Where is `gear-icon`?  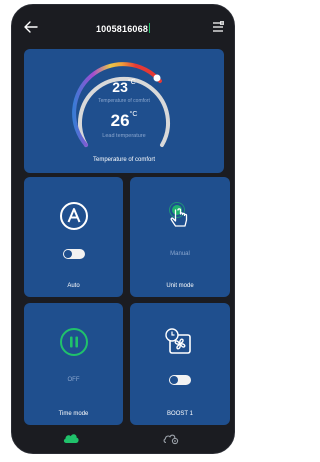 gear-icon is located at coordinates (171, 438).